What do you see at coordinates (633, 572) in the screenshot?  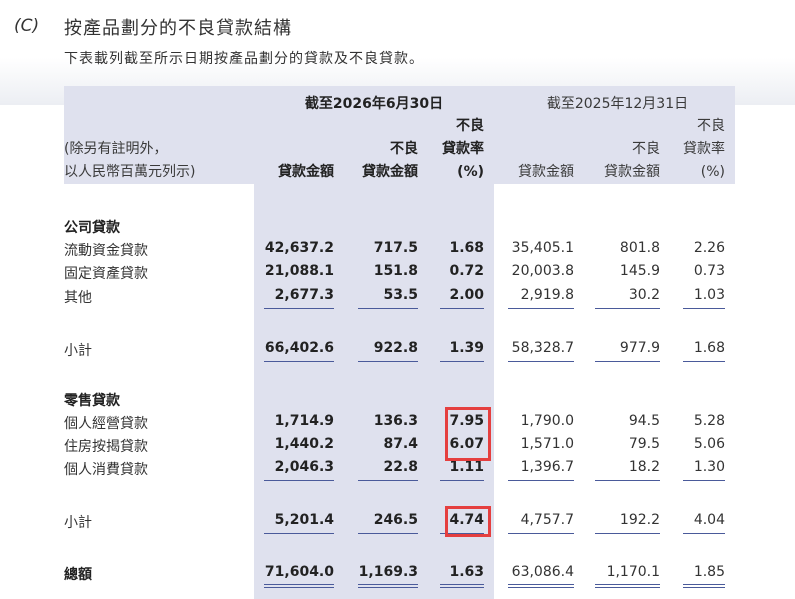 I see `cell-npl-prior: 1,170.1` at bounding box center [633, 572].